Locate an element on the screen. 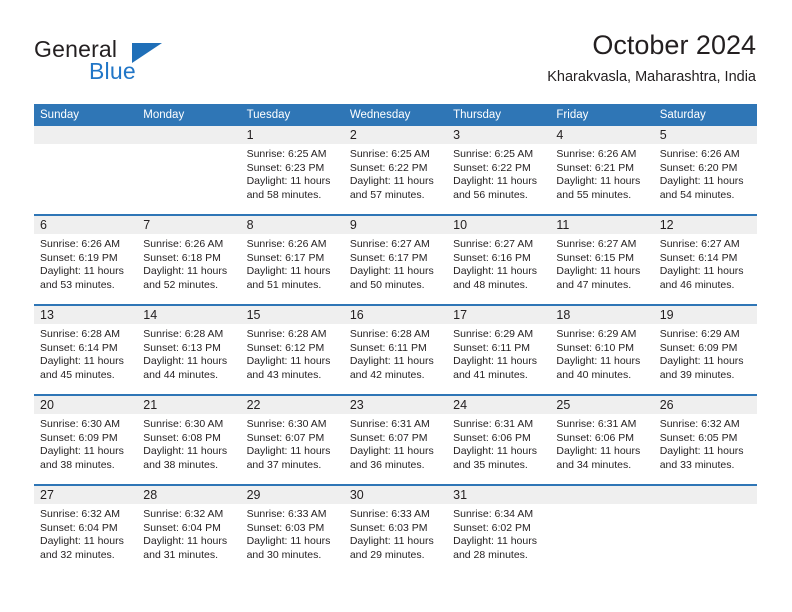 The width and height of the screenshot is (792, 612). day-detail-sunset: Sunset: 6:10 PM is located at coordinates (595, 347).